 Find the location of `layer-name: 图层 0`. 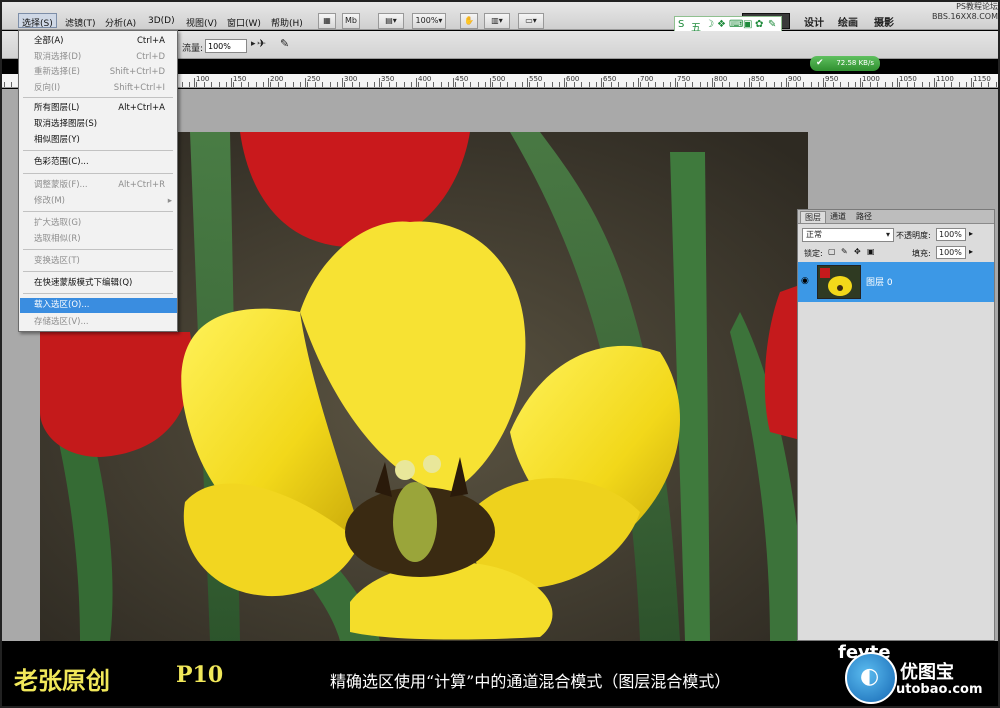

layer-name: 图层 0 is located at coordinates (879, 283).